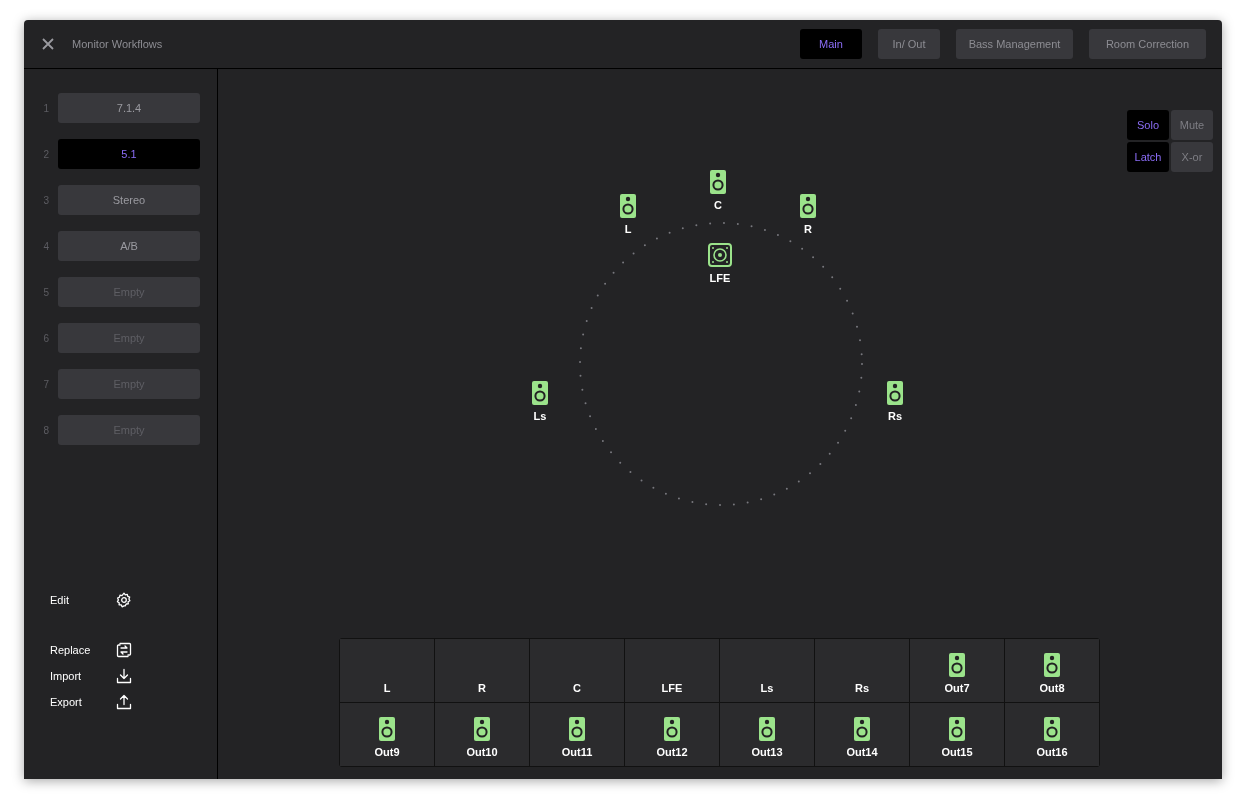  I want to click on edit-button: Edit, so click(91, 600).